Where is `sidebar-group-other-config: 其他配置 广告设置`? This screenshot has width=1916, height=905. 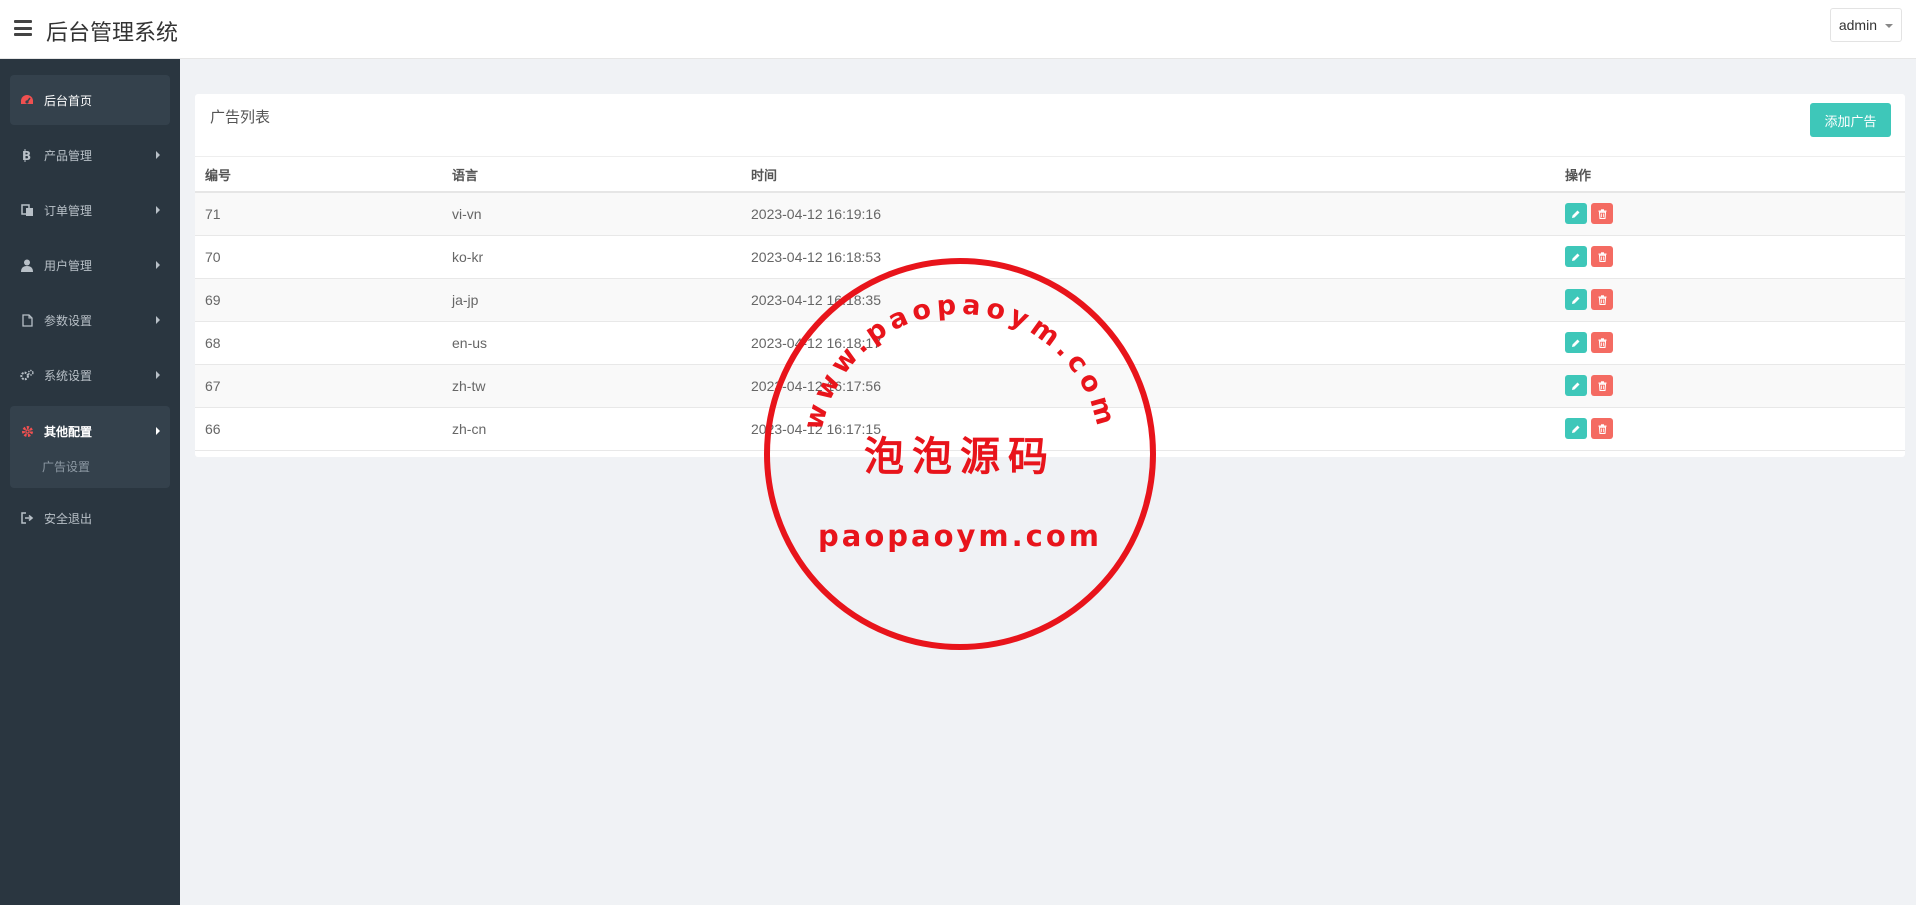 sidebar-group-other-config: 其他配置 广告设置 is located at coordinates (90, 447).